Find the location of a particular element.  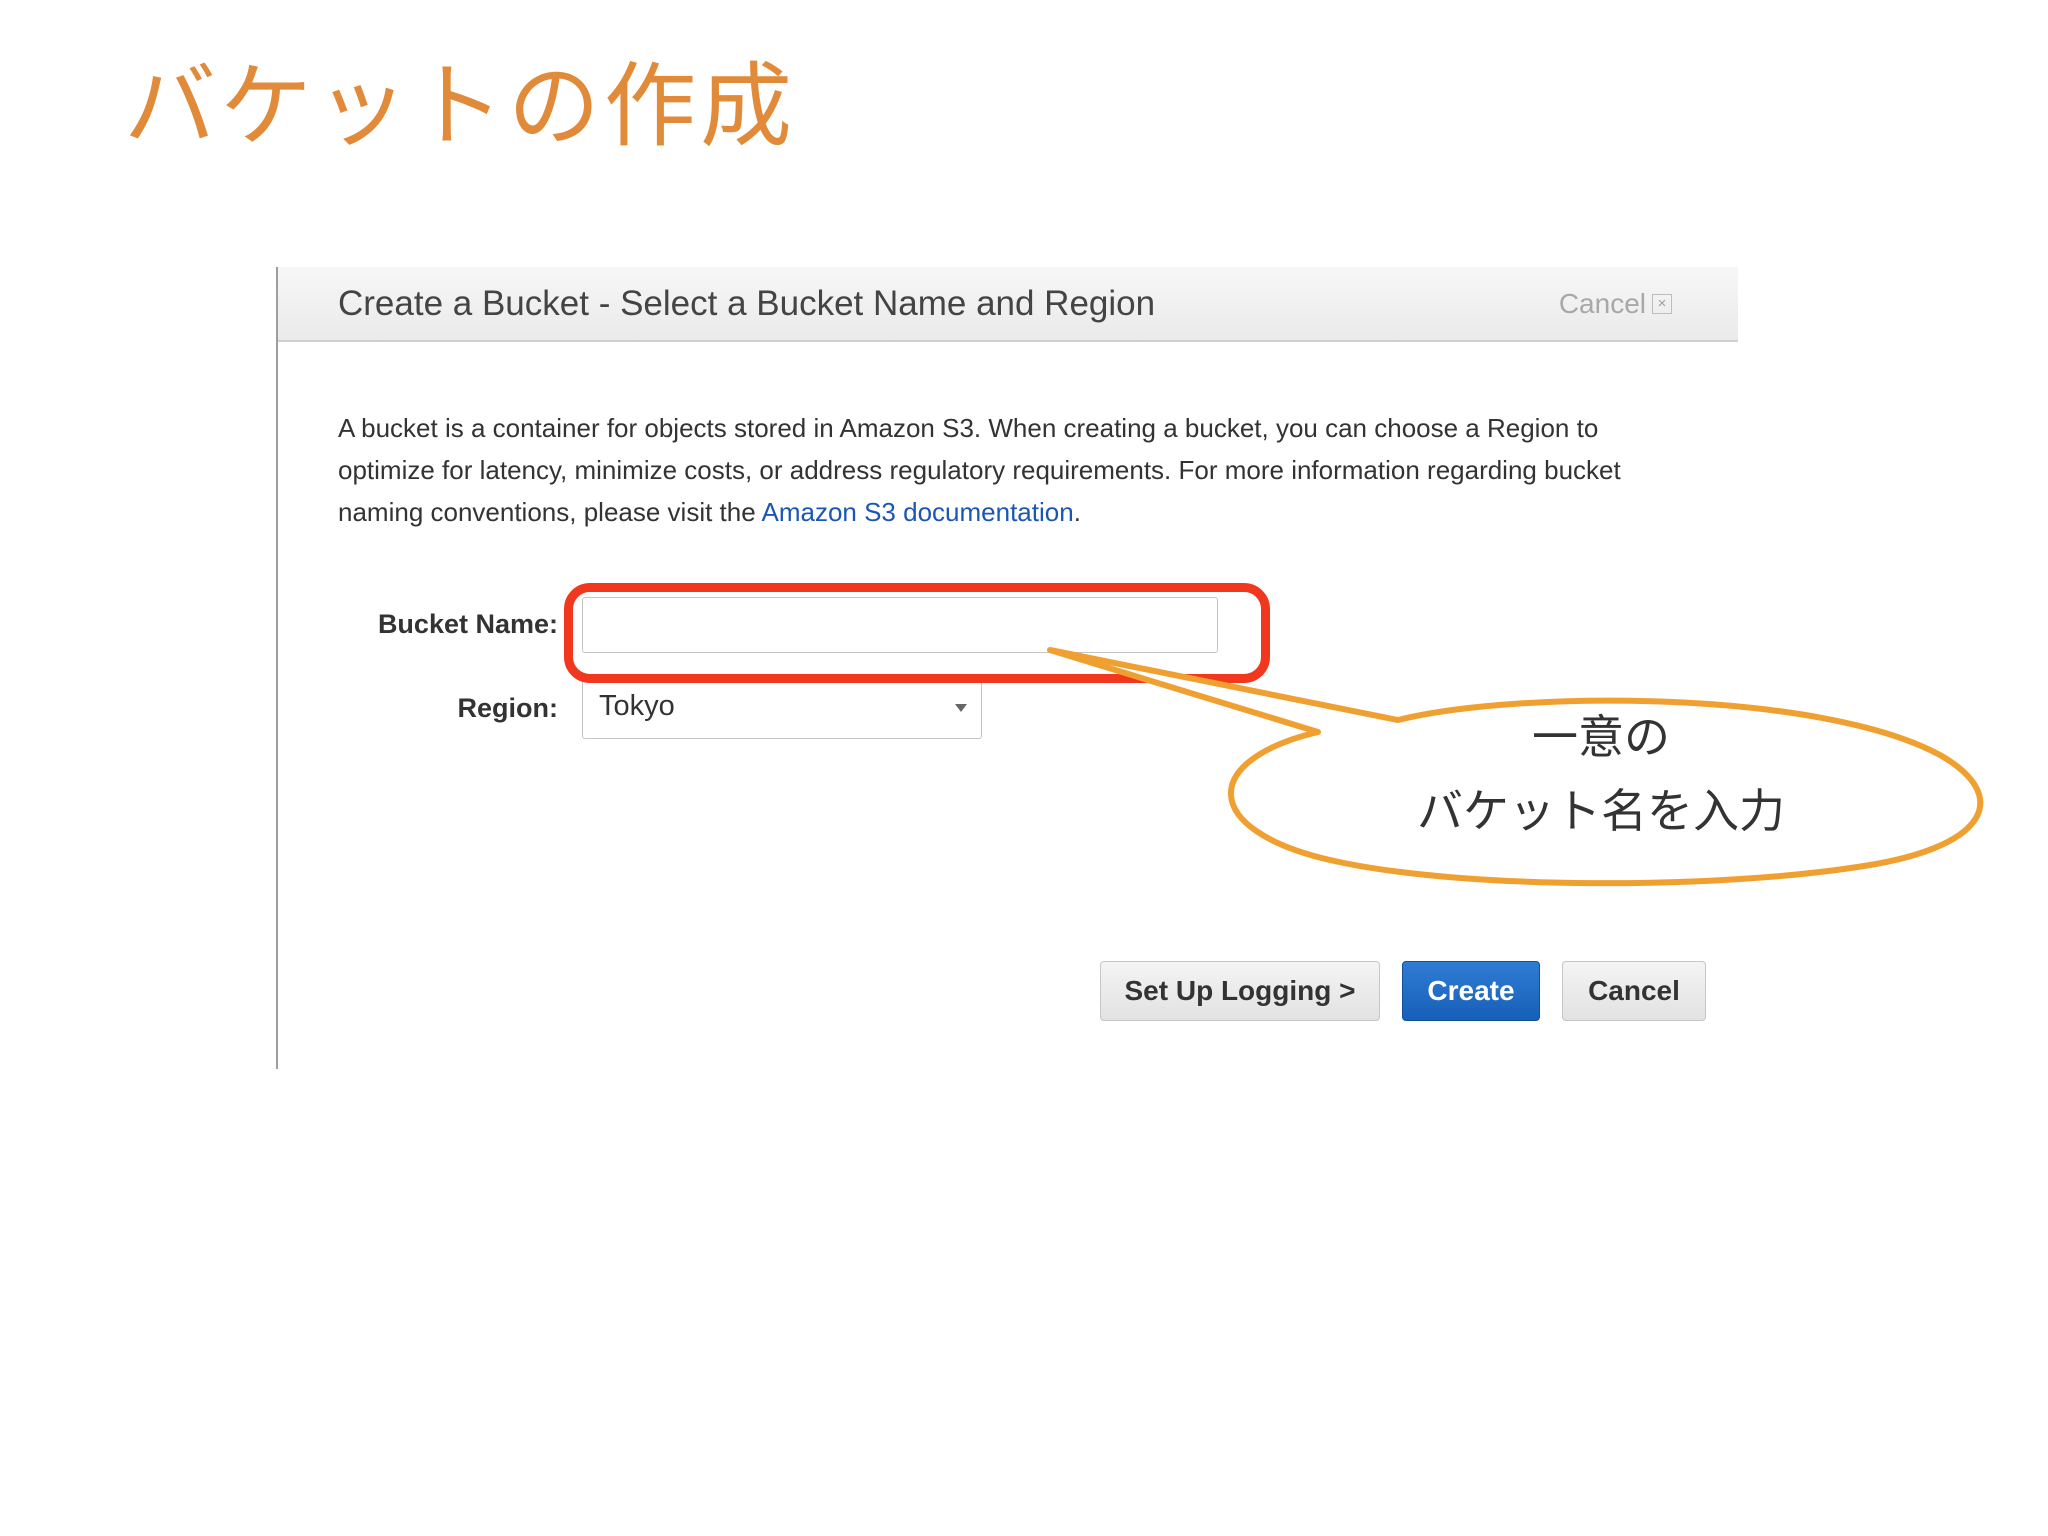

callout-line-2: バケット名を入力 is located at coordinates (1601, 811).